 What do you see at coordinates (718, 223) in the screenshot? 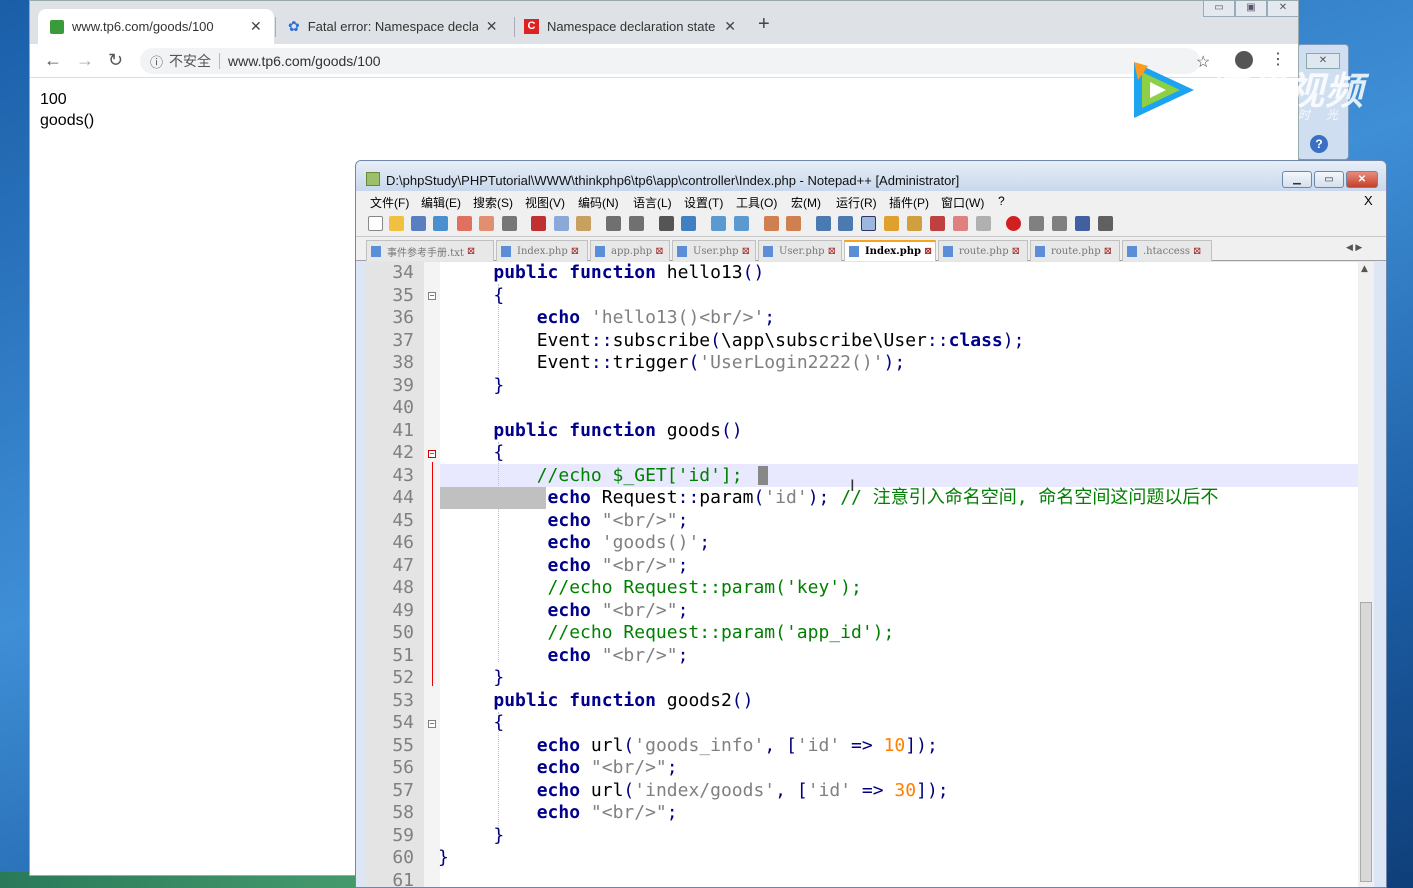
I see `zoom-in-icon` at bounding box center [718, 223].